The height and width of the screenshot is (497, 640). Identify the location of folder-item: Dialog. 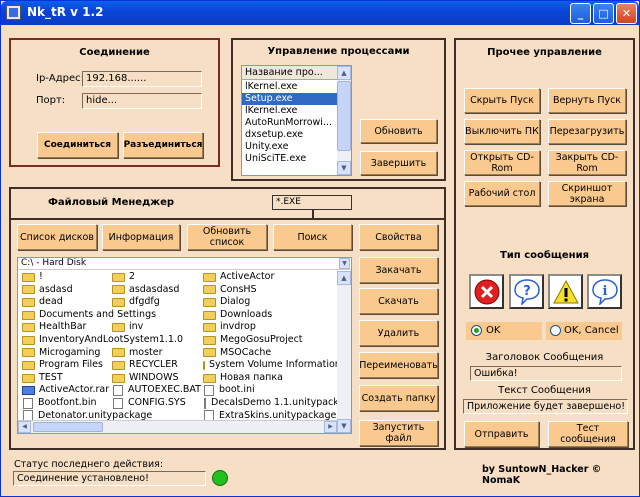
(271, 302).